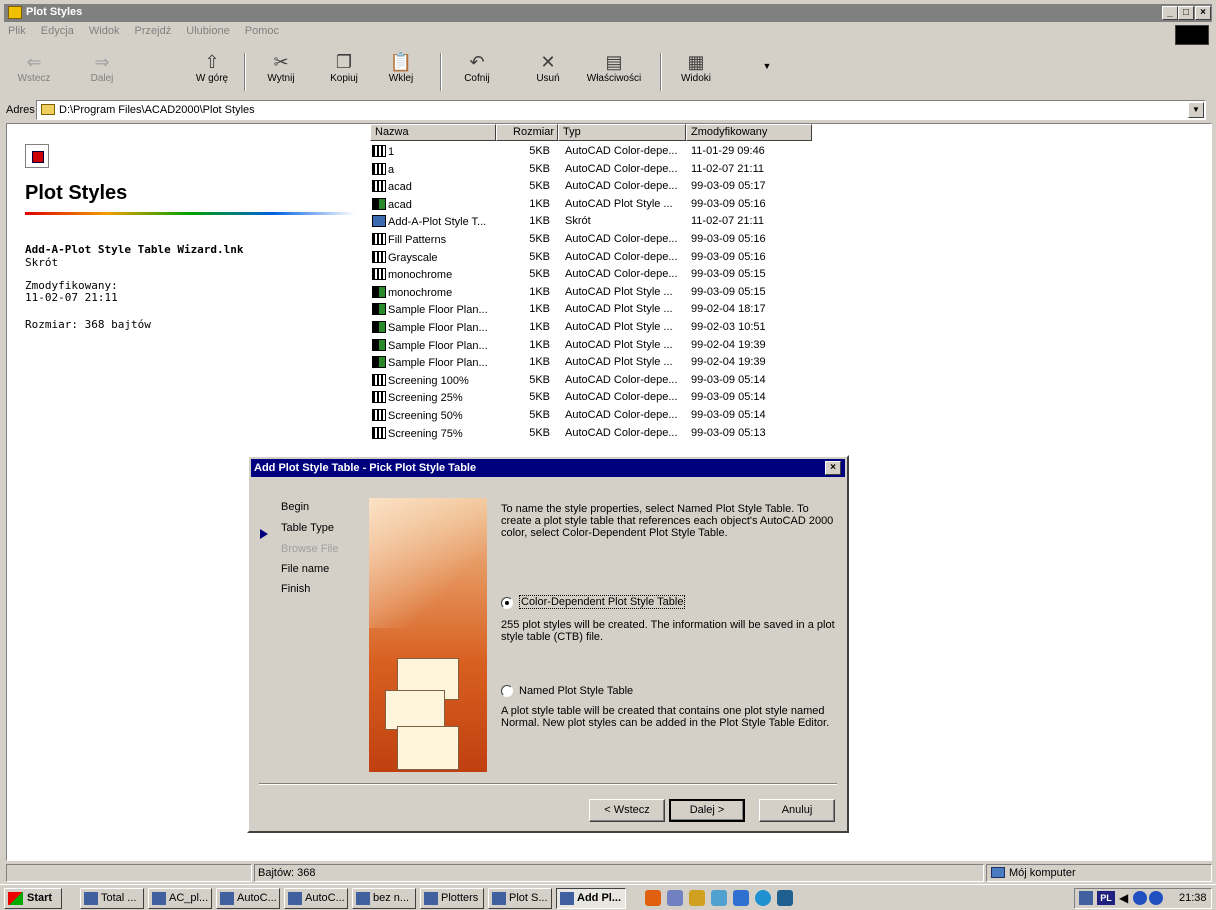 This screenshot has height=910, width=1216. What do you see at coordinates (477, 67) in the screenshot?
I see `undo-button: ↶ Cofnij` at bounding box center [477, 67].